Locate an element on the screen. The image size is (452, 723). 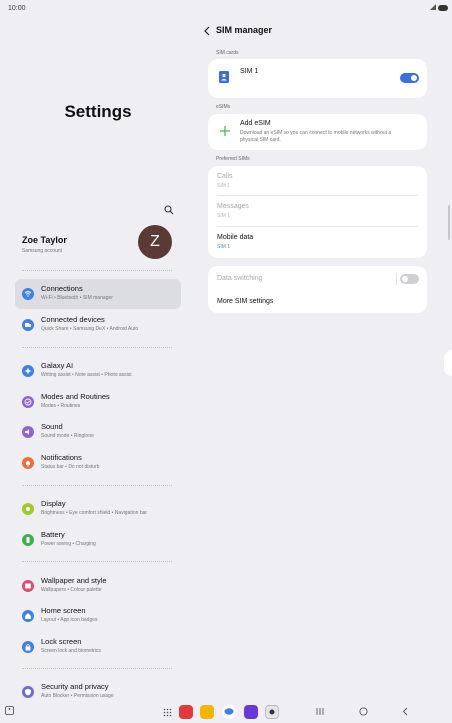
sidebar-item-label: Wallpaper and style is located at coordinates (74, 580).